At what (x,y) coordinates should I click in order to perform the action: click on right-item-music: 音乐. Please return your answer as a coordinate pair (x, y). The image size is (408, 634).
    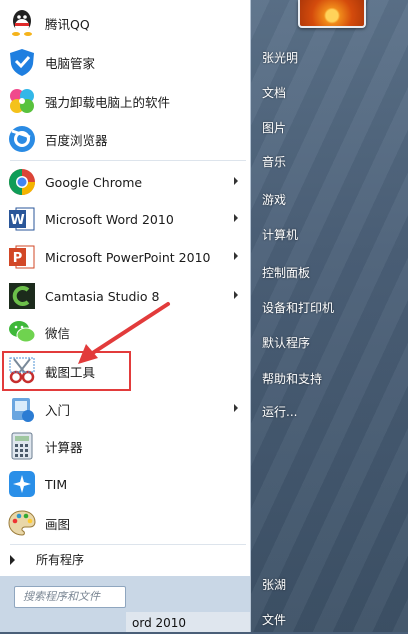
    Looking at the image, I should click on (274, 162).